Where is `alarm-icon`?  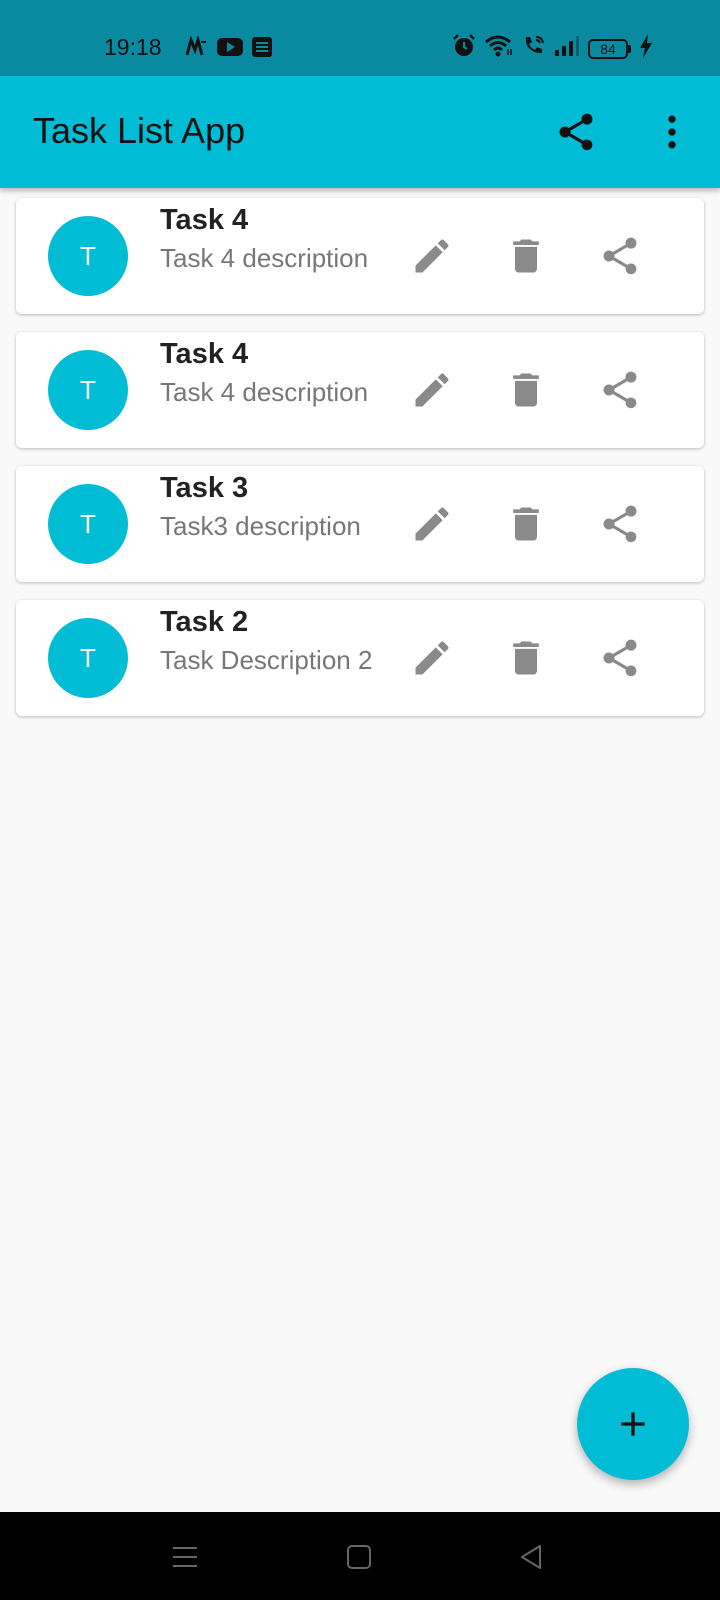 alarm-icon is located at coordinates (464, 48).